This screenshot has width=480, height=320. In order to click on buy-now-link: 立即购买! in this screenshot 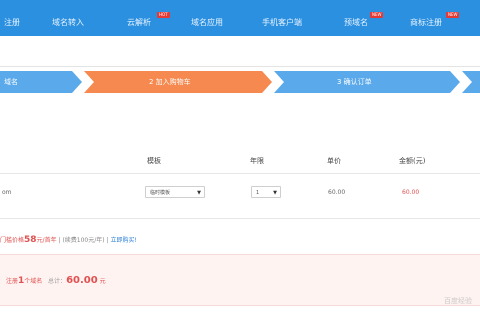, I will do `click(123, 240)`.